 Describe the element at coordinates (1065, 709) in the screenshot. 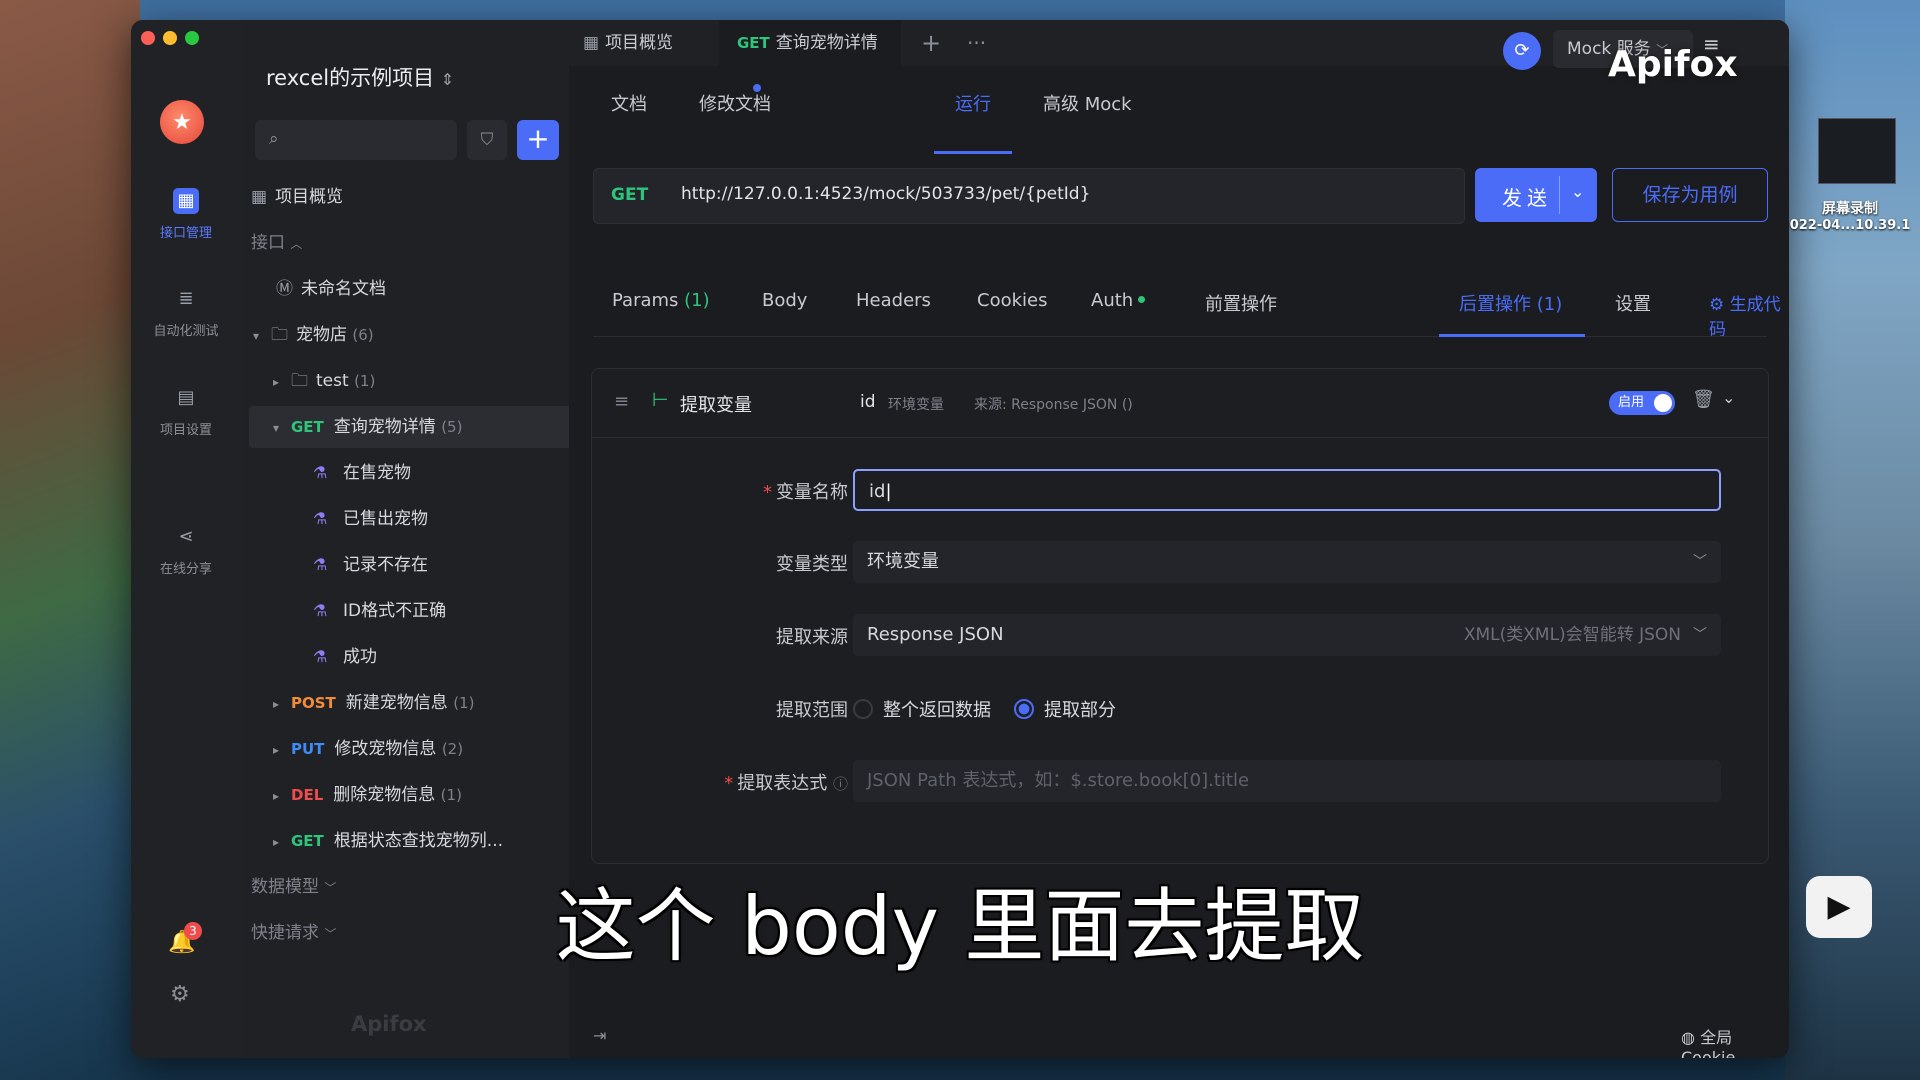

I see `range-part-radio: 提取部分` at that location.